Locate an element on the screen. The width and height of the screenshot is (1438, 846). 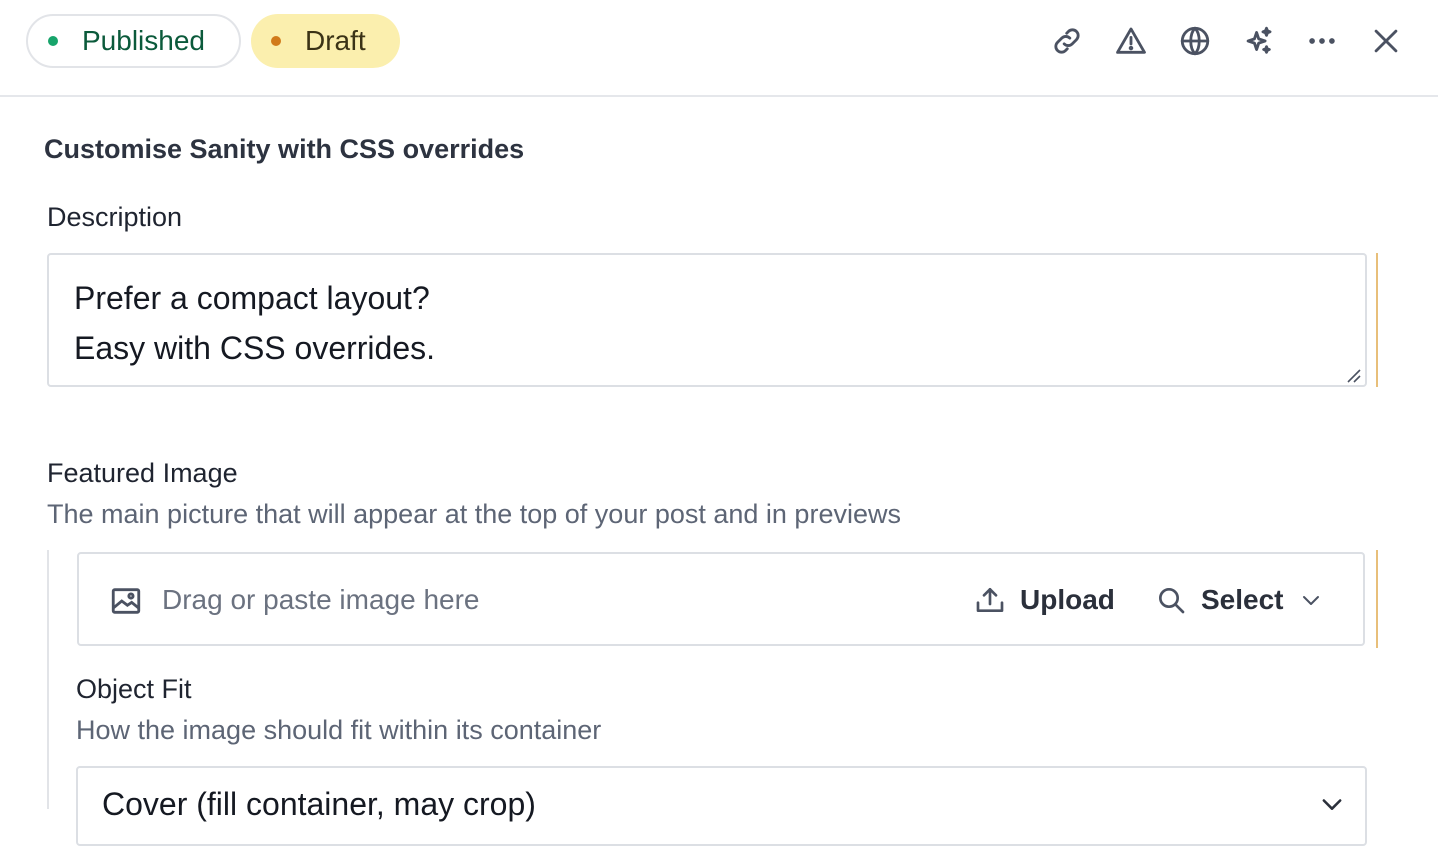
language-button is located at coordinates (1195, 41).